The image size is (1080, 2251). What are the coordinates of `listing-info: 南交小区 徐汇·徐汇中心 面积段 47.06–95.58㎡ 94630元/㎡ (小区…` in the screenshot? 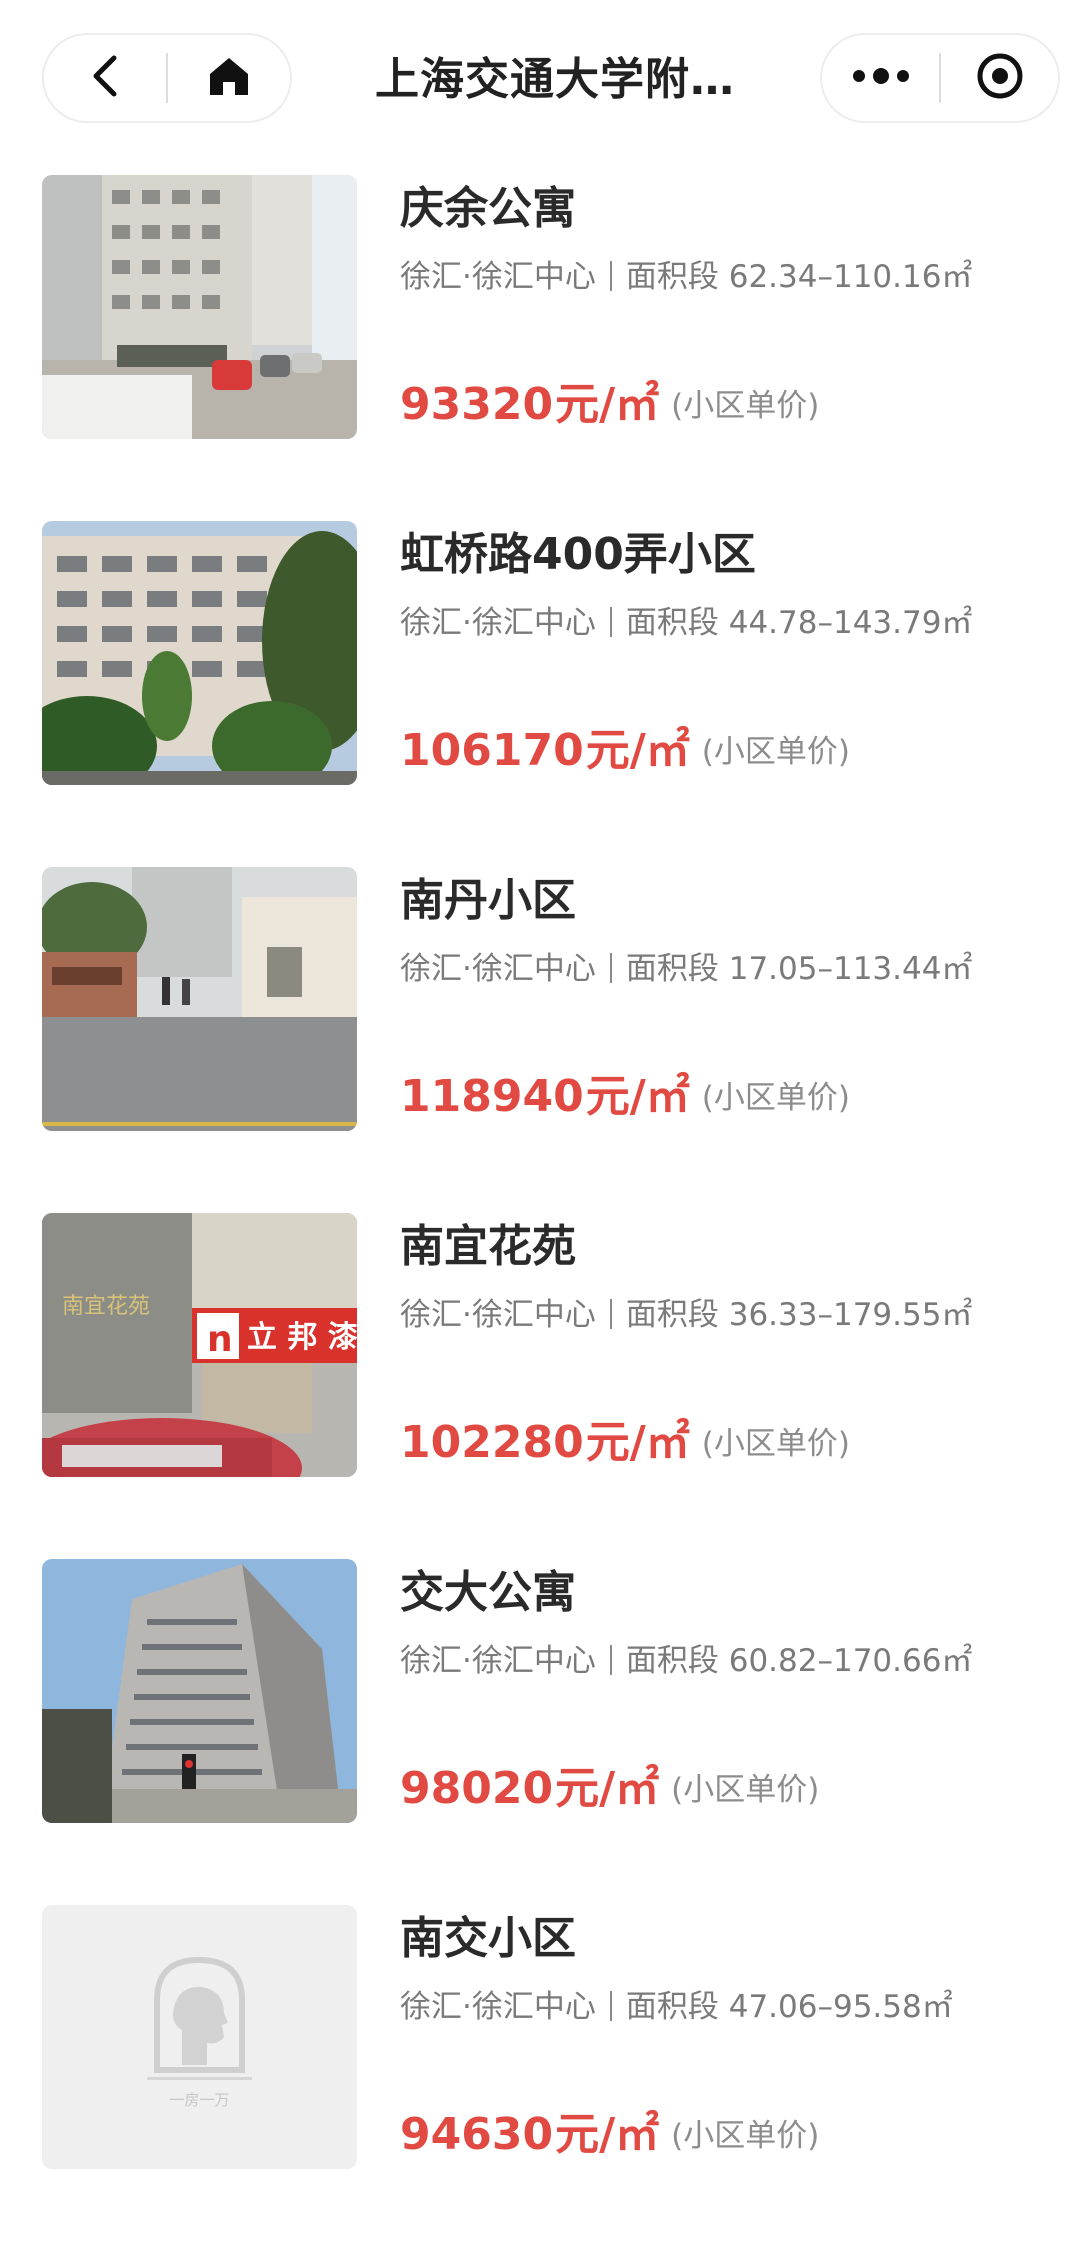 It's located at (720, 2037).